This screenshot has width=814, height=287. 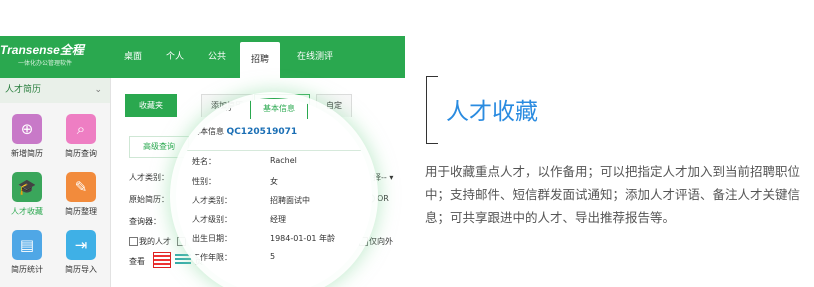 What do you see at coordinates (133, 57) in the screenshot?
I see `nav-desktop: 桌面` at bounding box center [133, 57].